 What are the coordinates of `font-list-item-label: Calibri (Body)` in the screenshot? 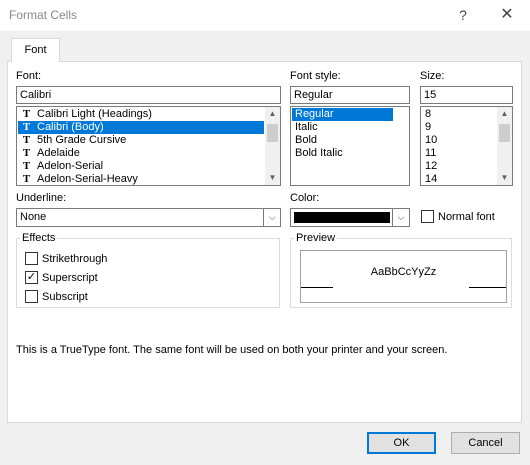 It's located at (70, 127).